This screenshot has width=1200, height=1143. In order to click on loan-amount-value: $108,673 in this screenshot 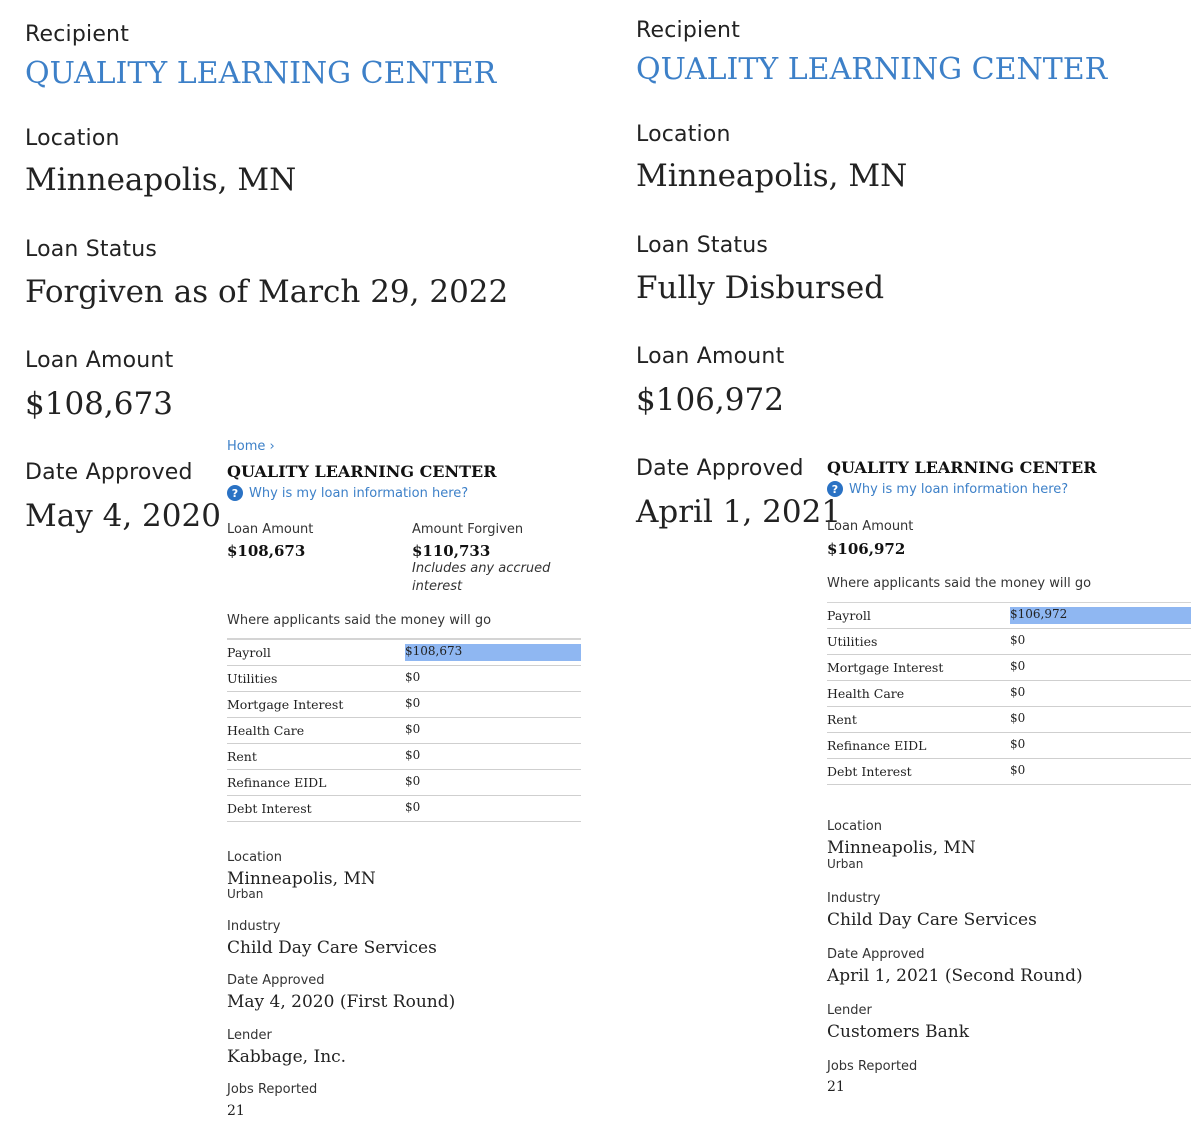, I will do `click(99, 404)`.